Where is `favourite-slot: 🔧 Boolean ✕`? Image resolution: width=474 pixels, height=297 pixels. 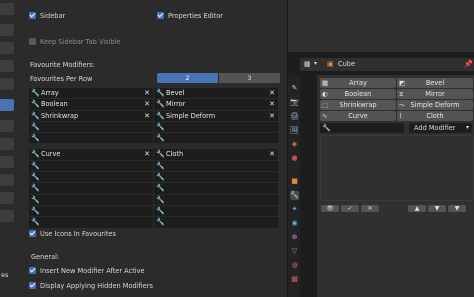
favourite-slot: 🔧 Boolean ✕ is located at coordinates (91, 105).